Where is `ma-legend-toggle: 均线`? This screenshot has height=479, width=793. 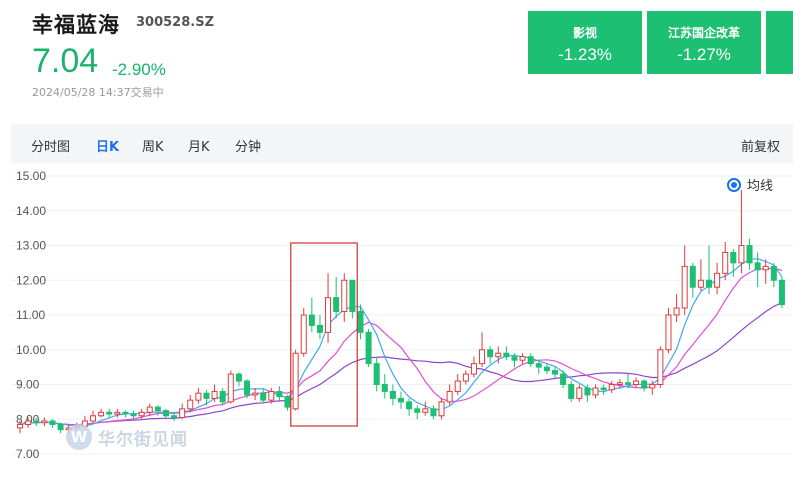
ma-legend-toggle: 均线 is located at coordinates (750, 184).